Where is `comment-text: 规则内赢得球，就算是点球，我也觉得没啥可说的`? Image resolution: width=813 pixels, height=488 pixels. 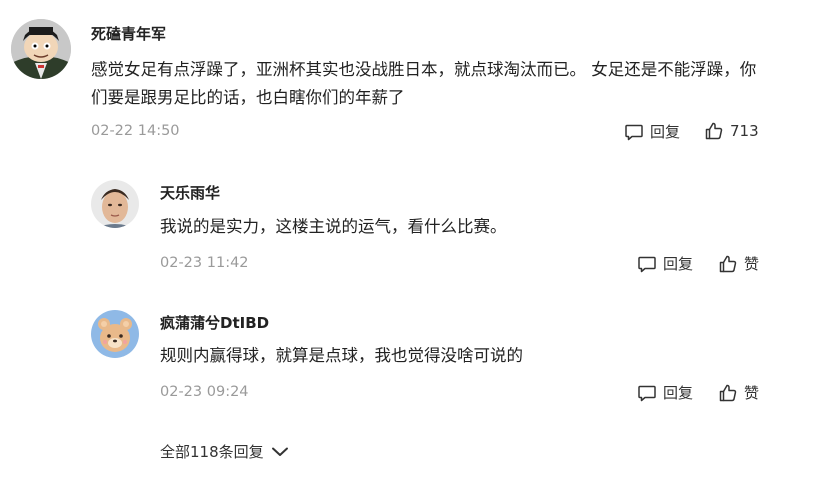 comment-text: 规则内赢得球，就算是点球，我也觉得没啥可说的 is located at coordinates (341, 355).